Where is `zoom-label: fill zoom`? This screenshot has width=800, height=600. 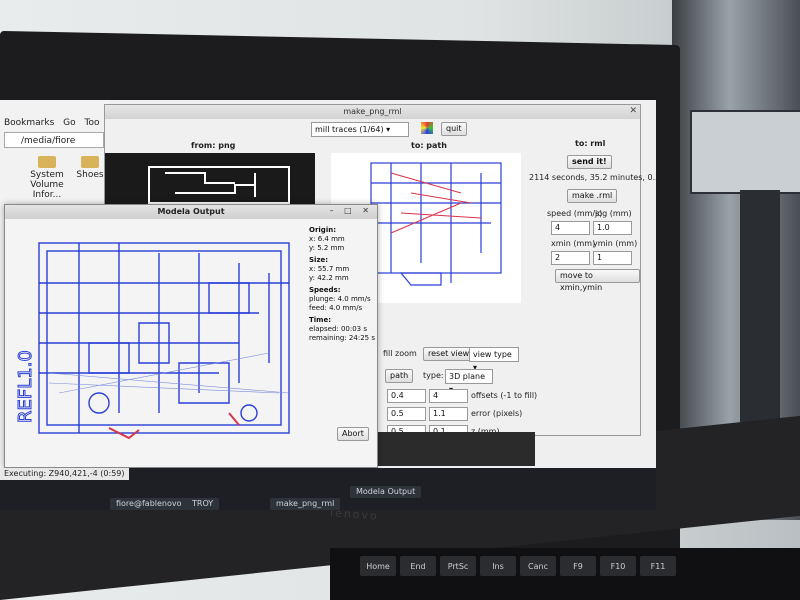
zoom-label: fill zoom is located at coordinates (400, 353).